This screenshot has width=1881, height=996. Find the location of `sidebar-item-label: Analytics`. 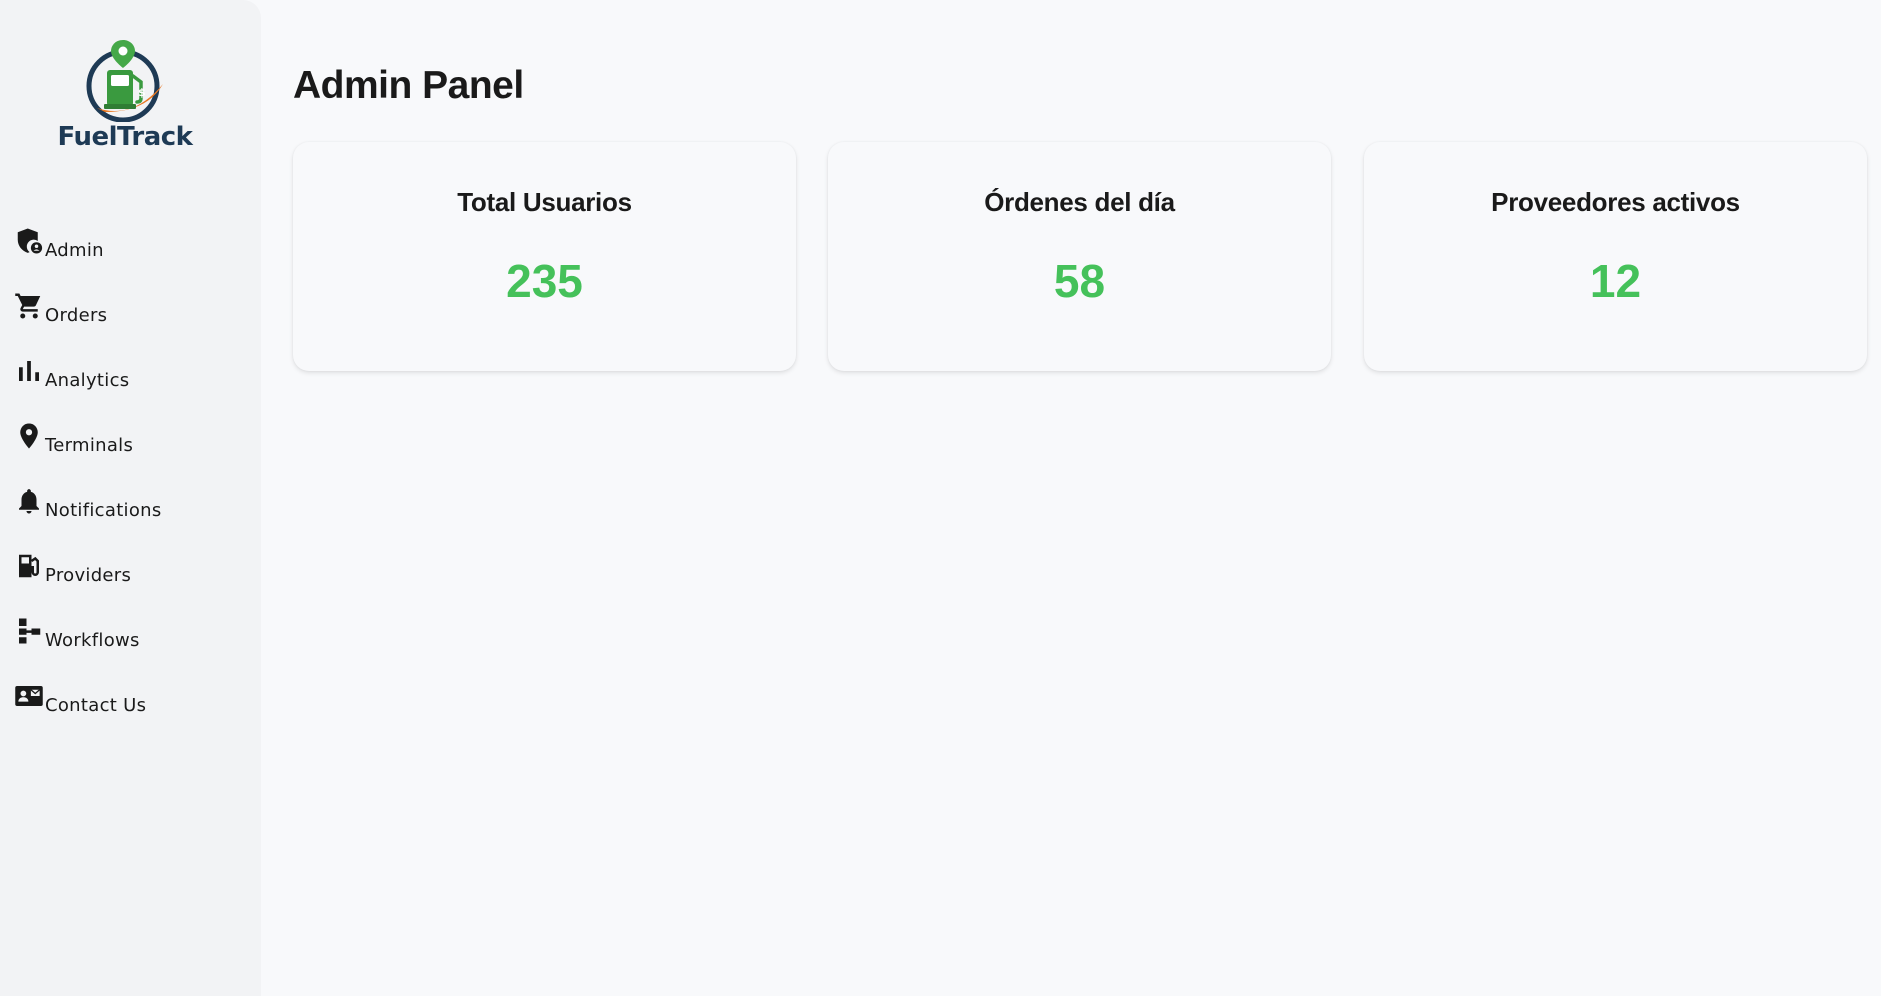

sidebar-item-label: Analytics is located at coordinates (87, 380).